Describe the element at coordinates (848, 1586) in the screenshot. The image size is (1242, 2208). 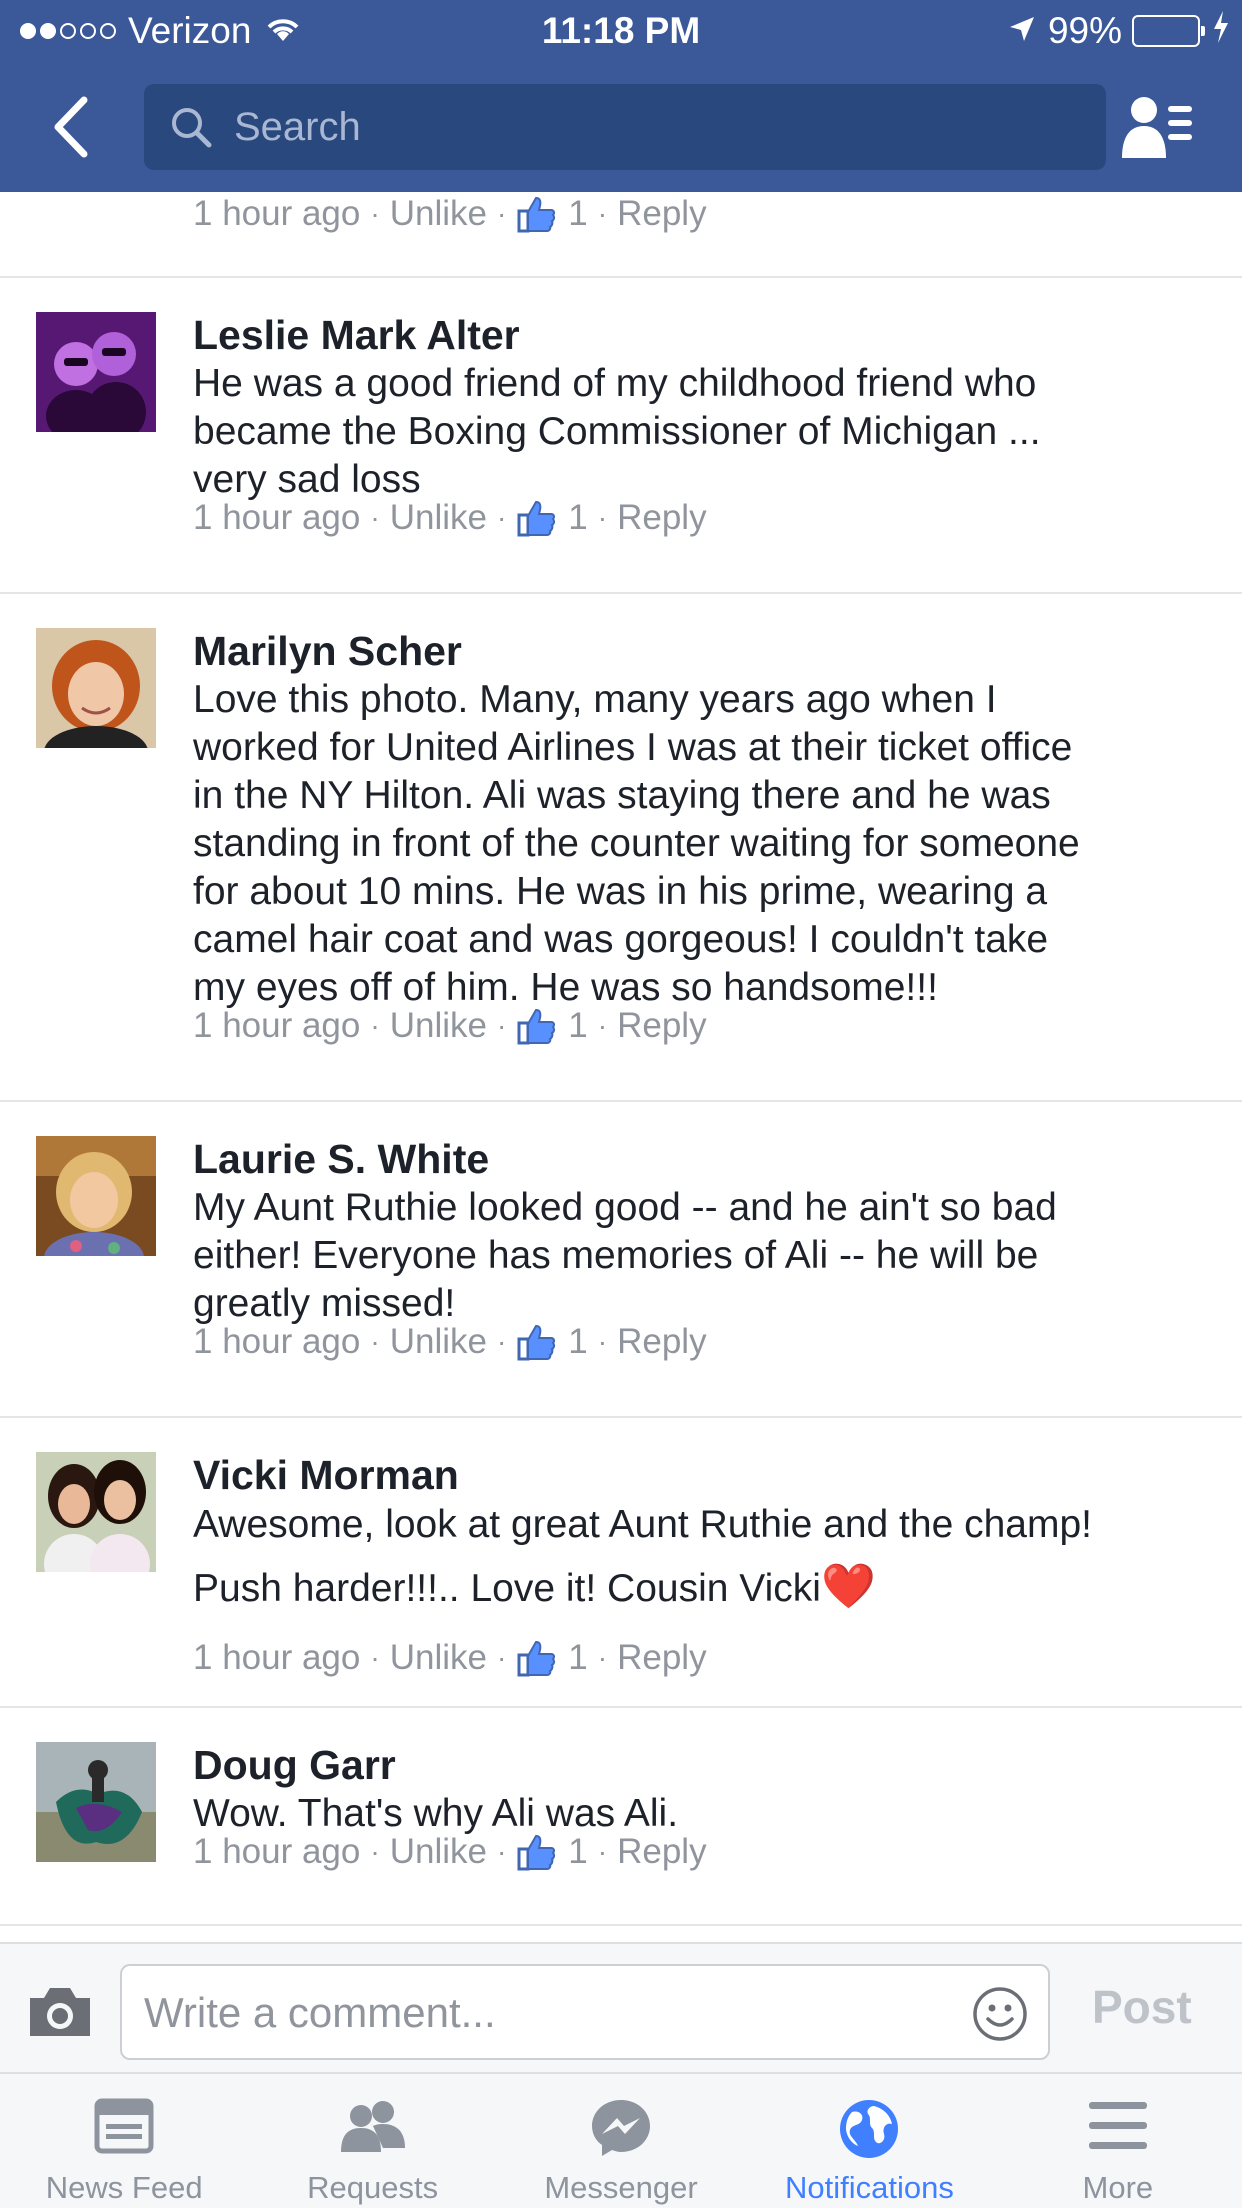
I see `heart-emoji: ❤️` at that location.